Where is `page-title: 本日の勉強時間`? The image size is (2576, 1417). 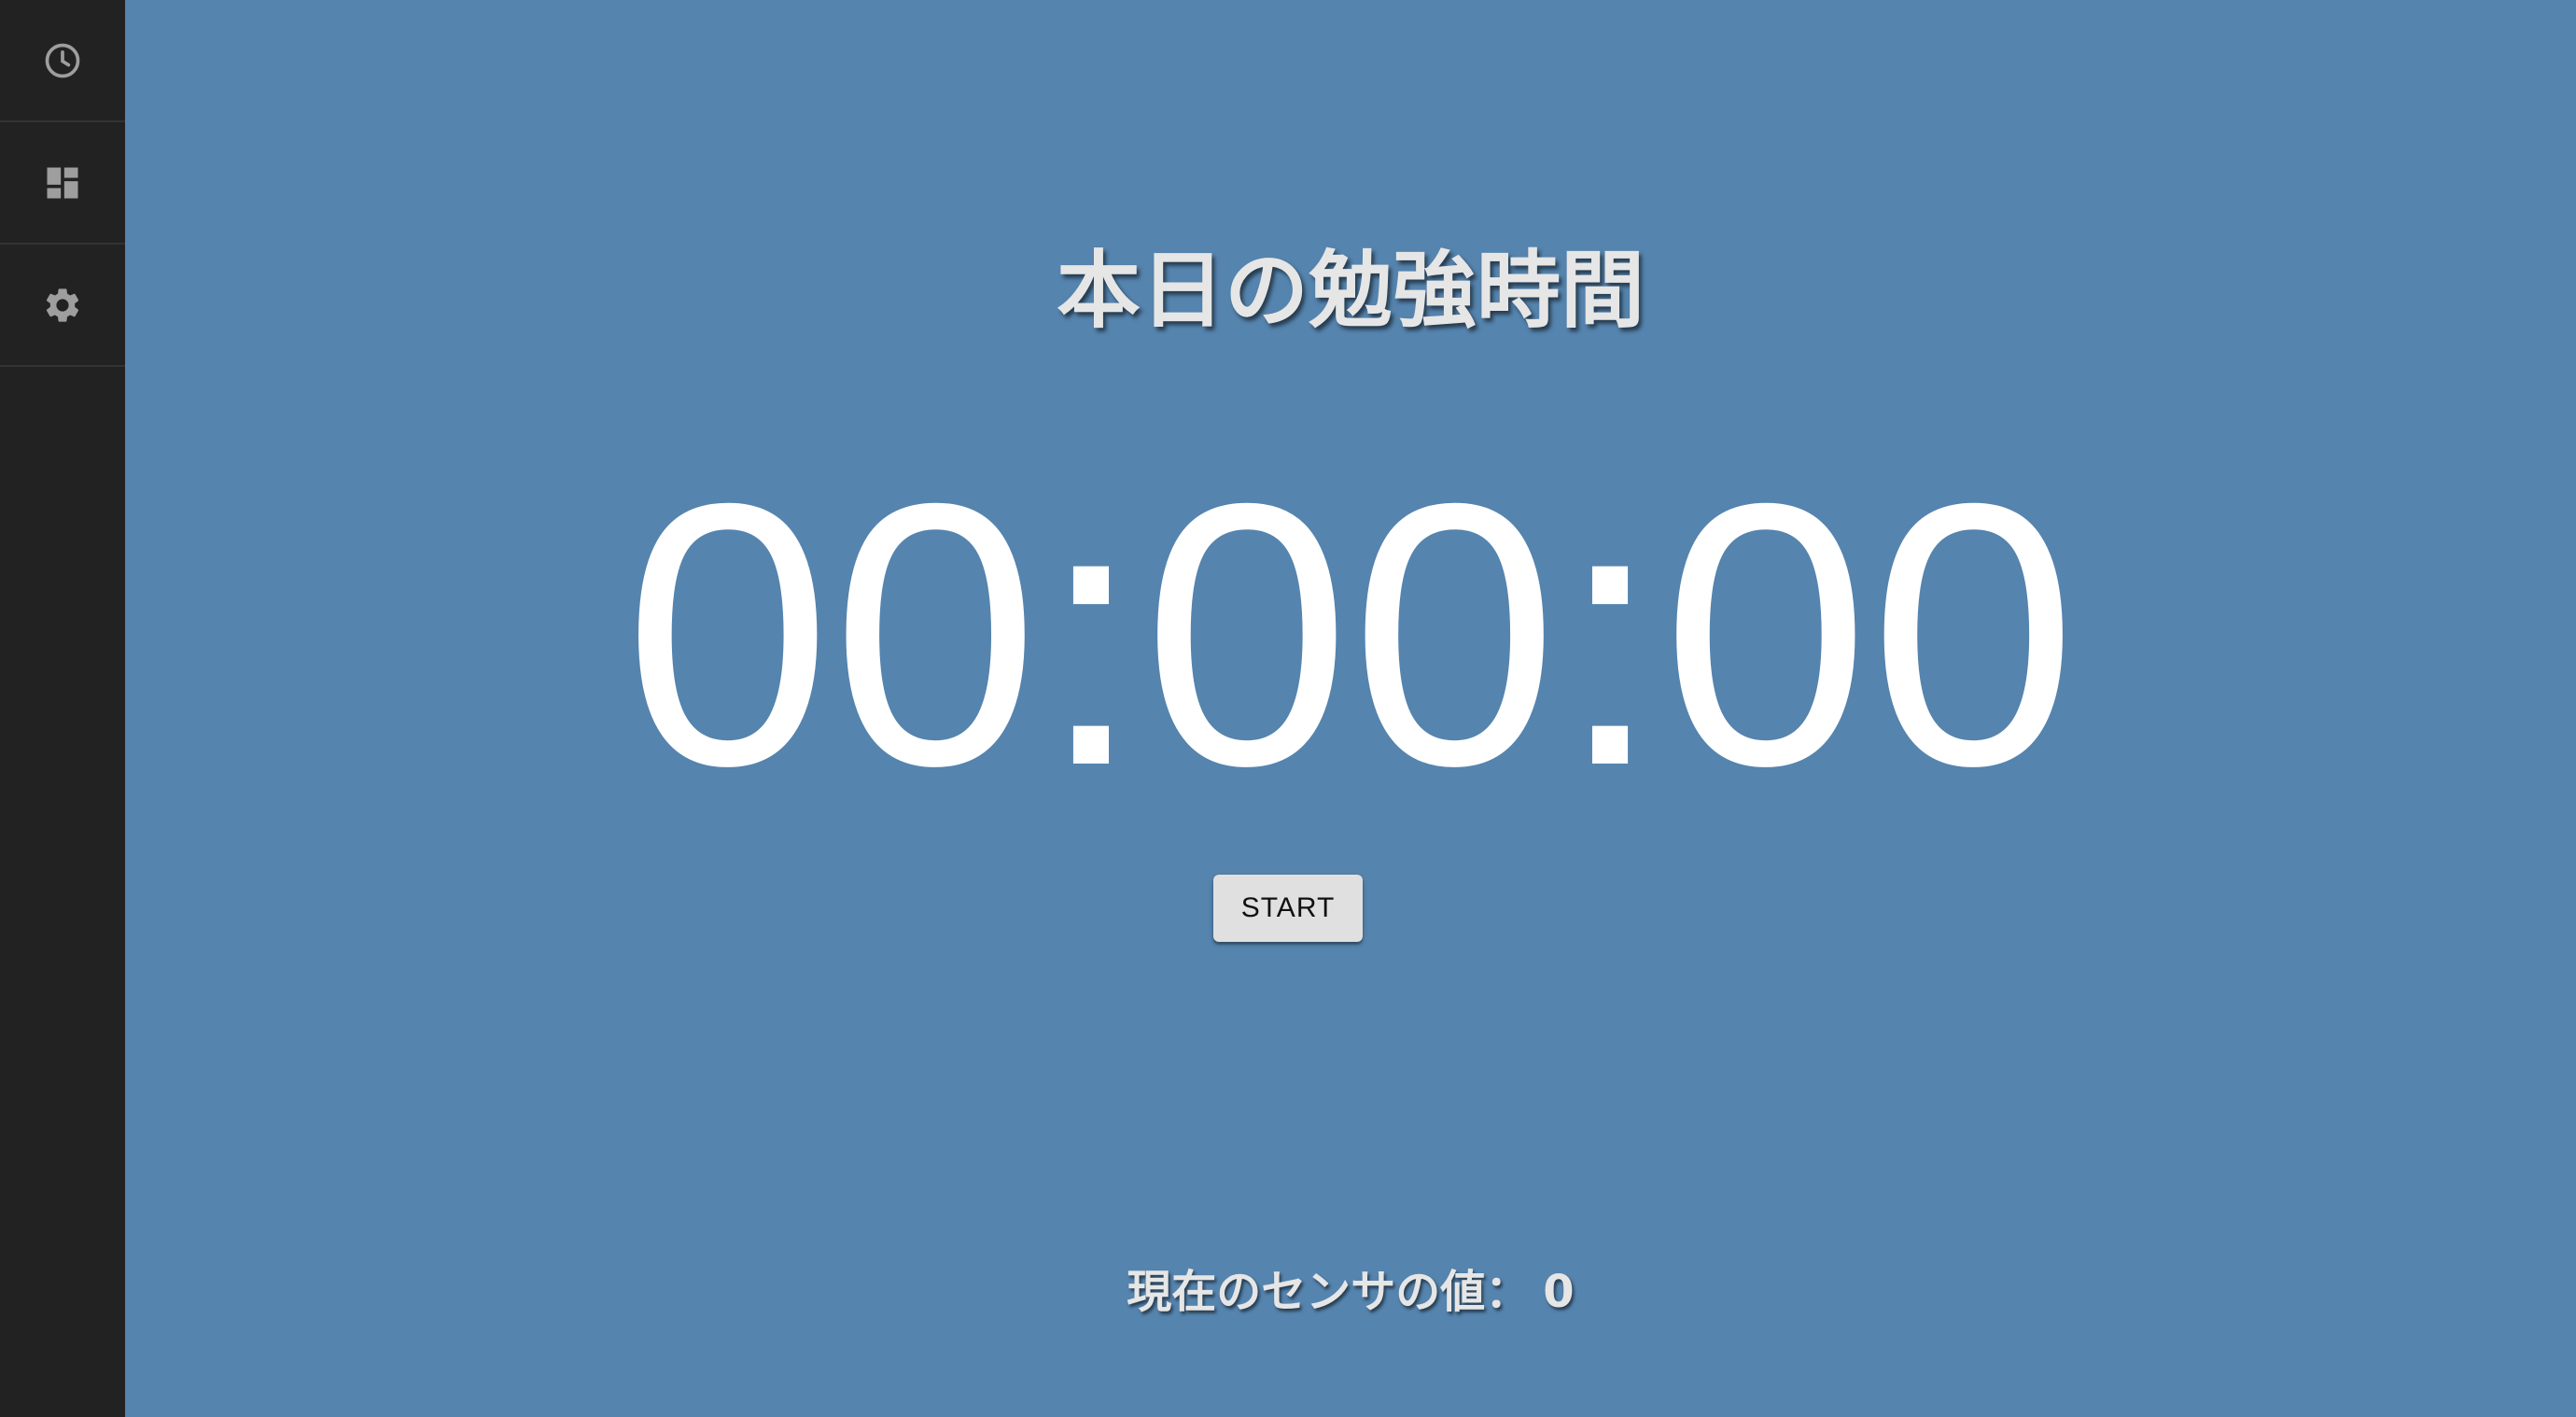 page-title: 本日の勉強時間 is located at coordinates (1351, 291).